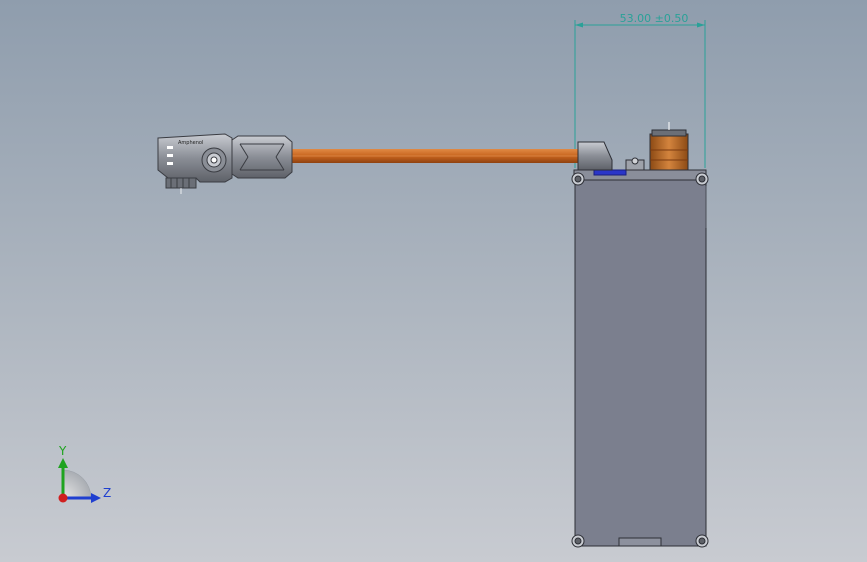 This screenshot has height=562, width=867. What do you see at coordinates (579, 25) in the screenshot?
I see `dimension-arrow-left-icon` at bounding box center [579, 25].